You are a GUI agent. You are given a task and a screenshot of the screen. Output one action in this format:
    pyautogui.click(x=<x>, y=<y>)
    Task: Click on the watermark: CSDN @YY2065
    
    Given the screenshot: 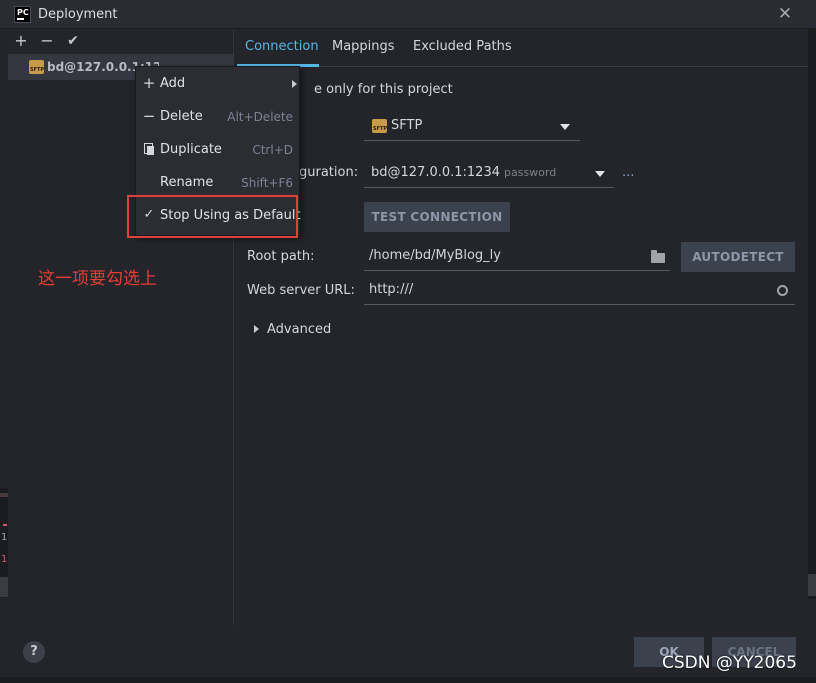 What is the action you would take?
    pyautogui.click(x=729, y=663)
    